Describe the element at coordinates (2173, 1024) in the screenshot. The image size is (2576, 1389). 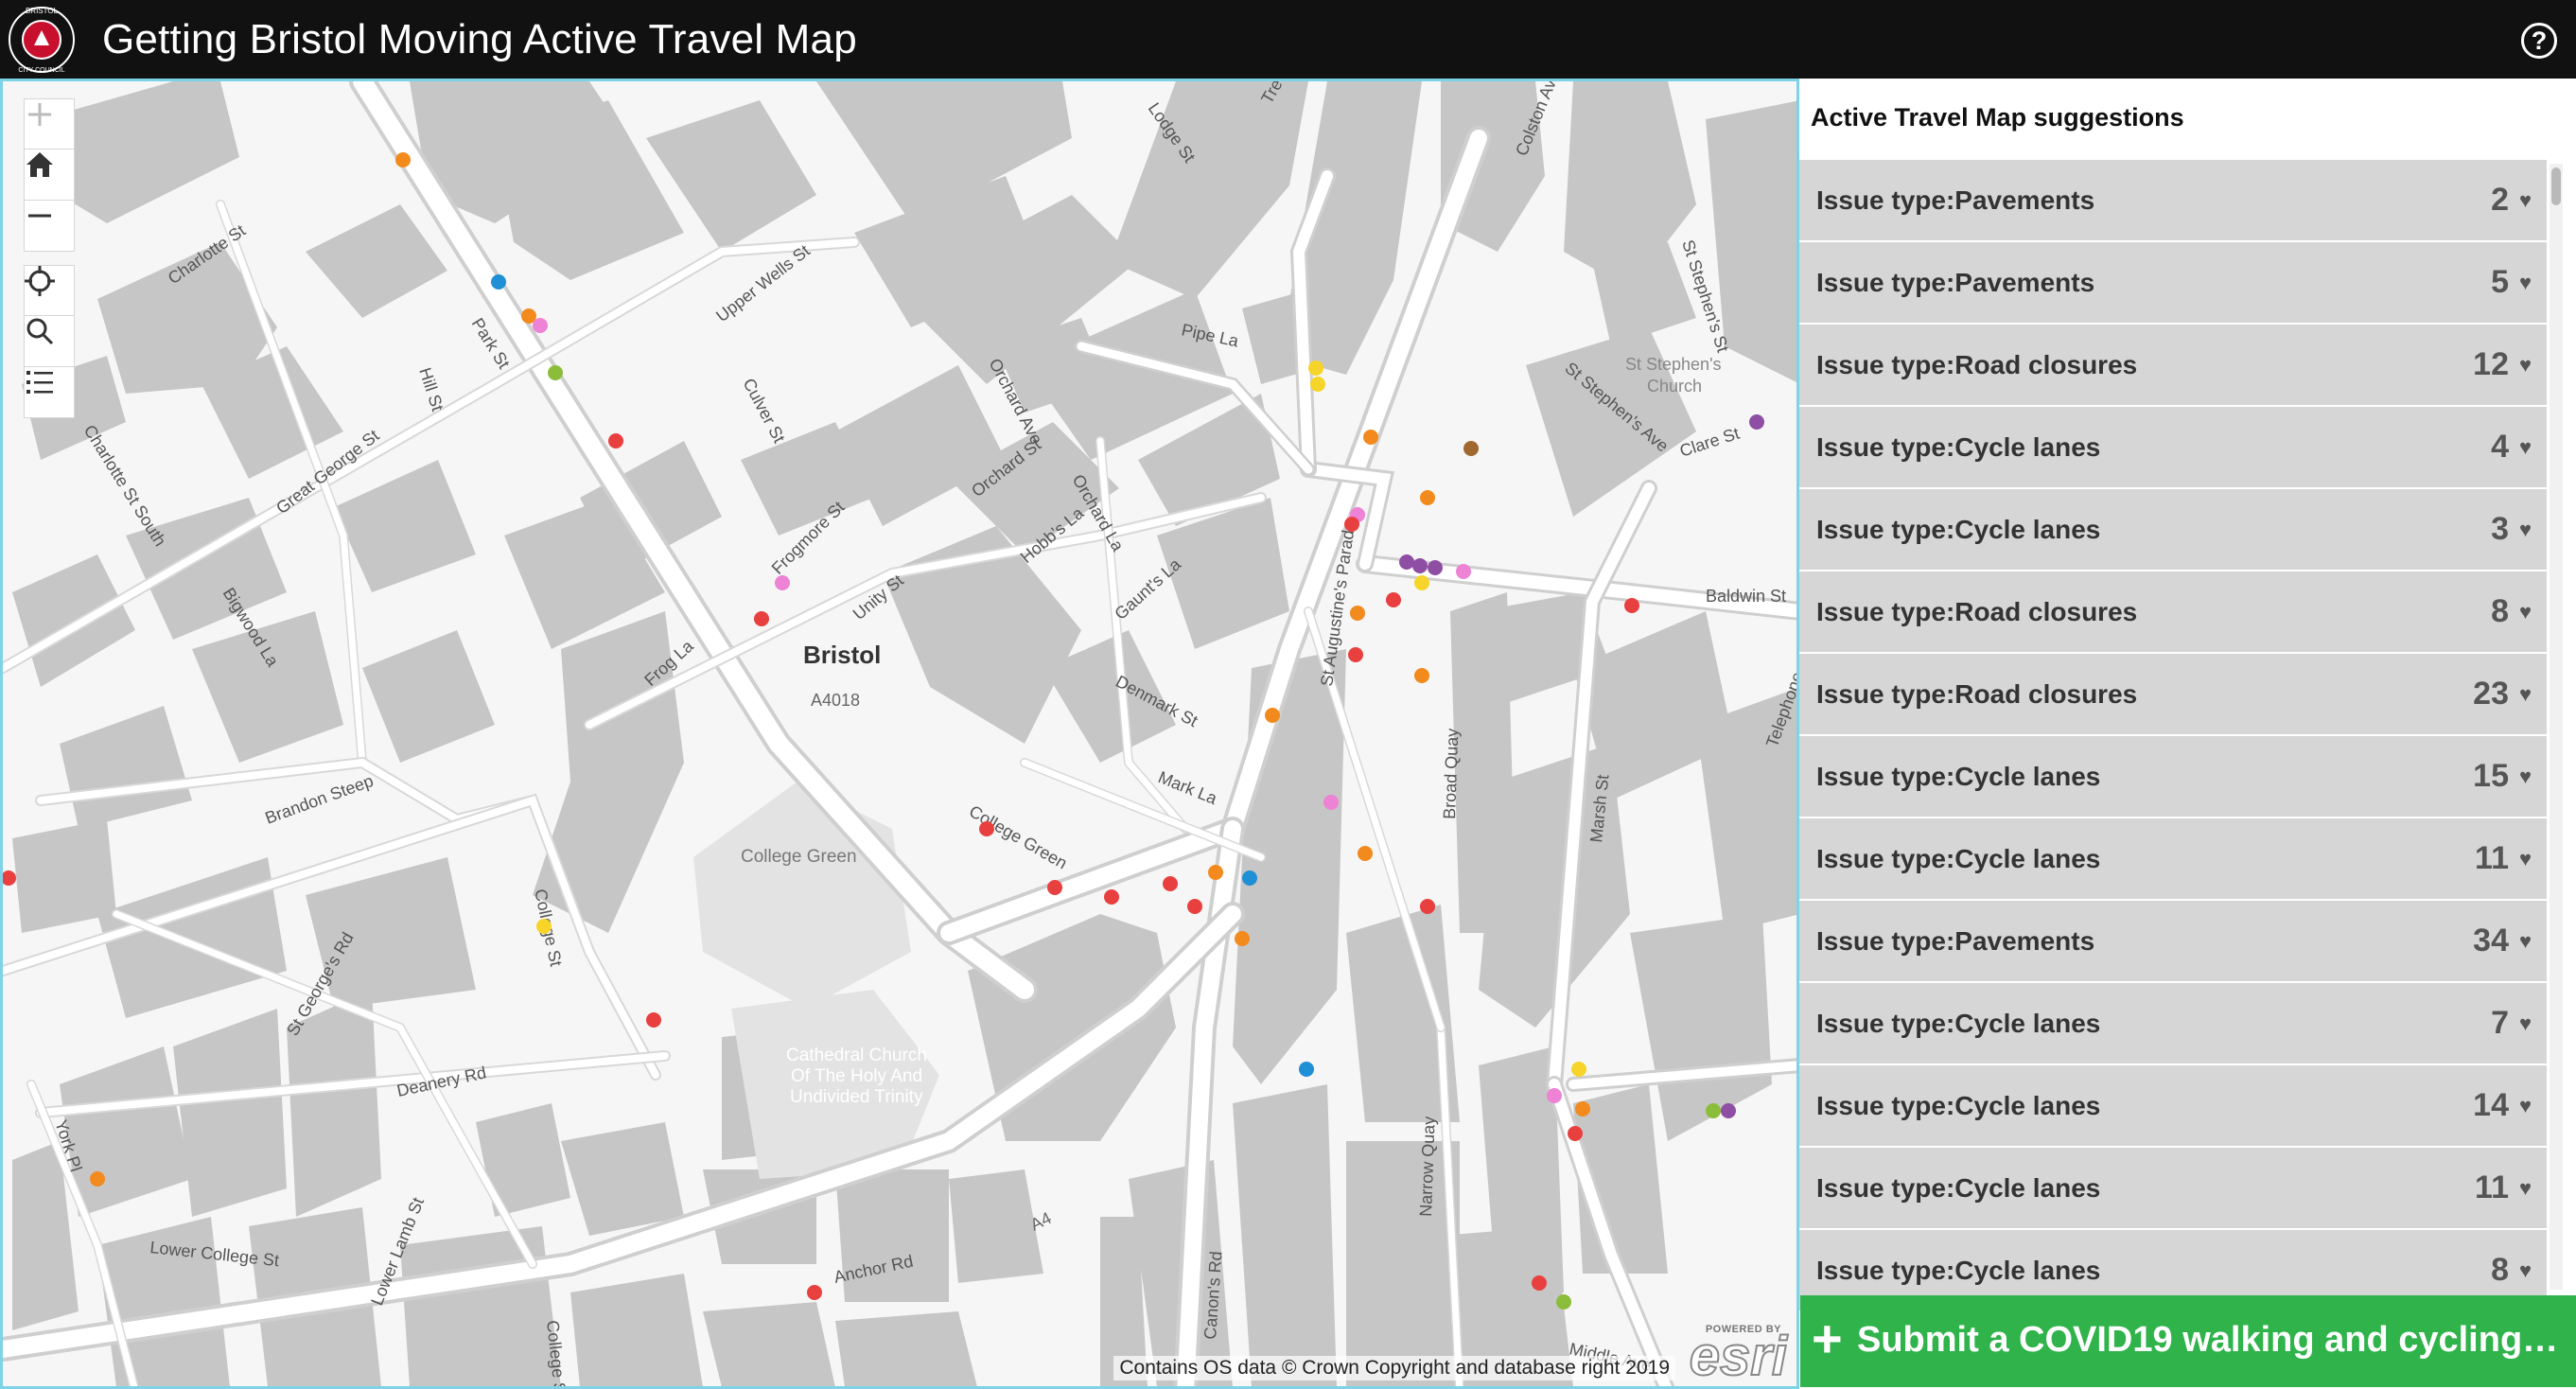
I see `list-item: Issue type:Cycle lanes 7 ♥` at that location.